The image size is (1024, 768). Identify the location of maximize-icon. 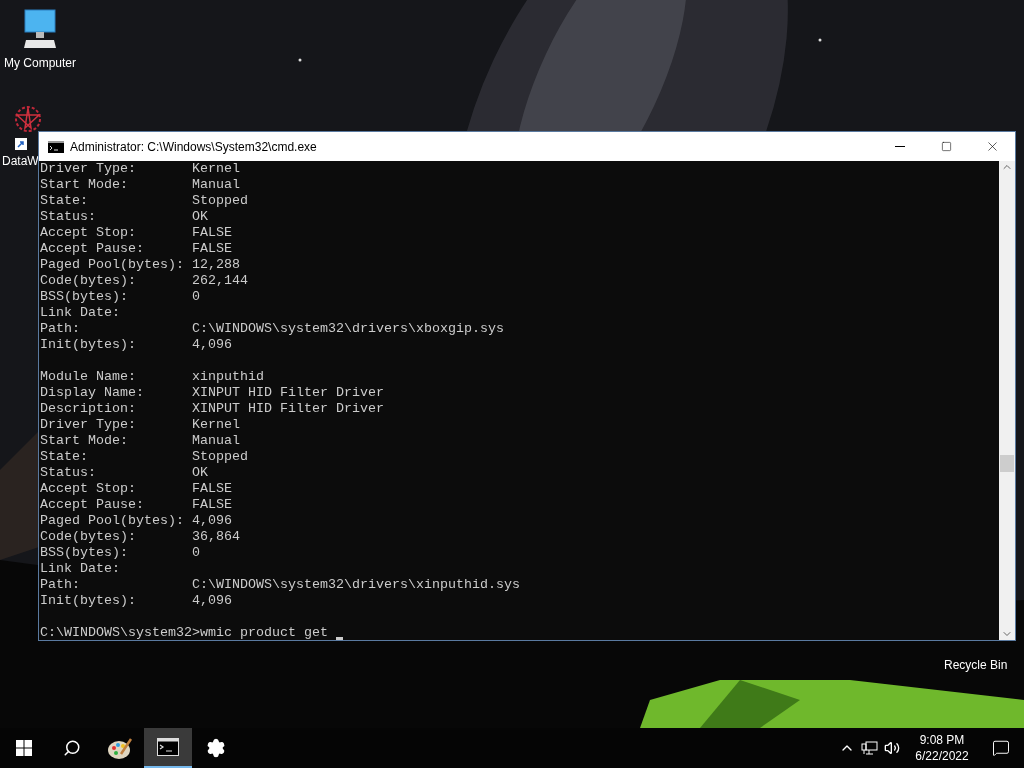
(946, 146).